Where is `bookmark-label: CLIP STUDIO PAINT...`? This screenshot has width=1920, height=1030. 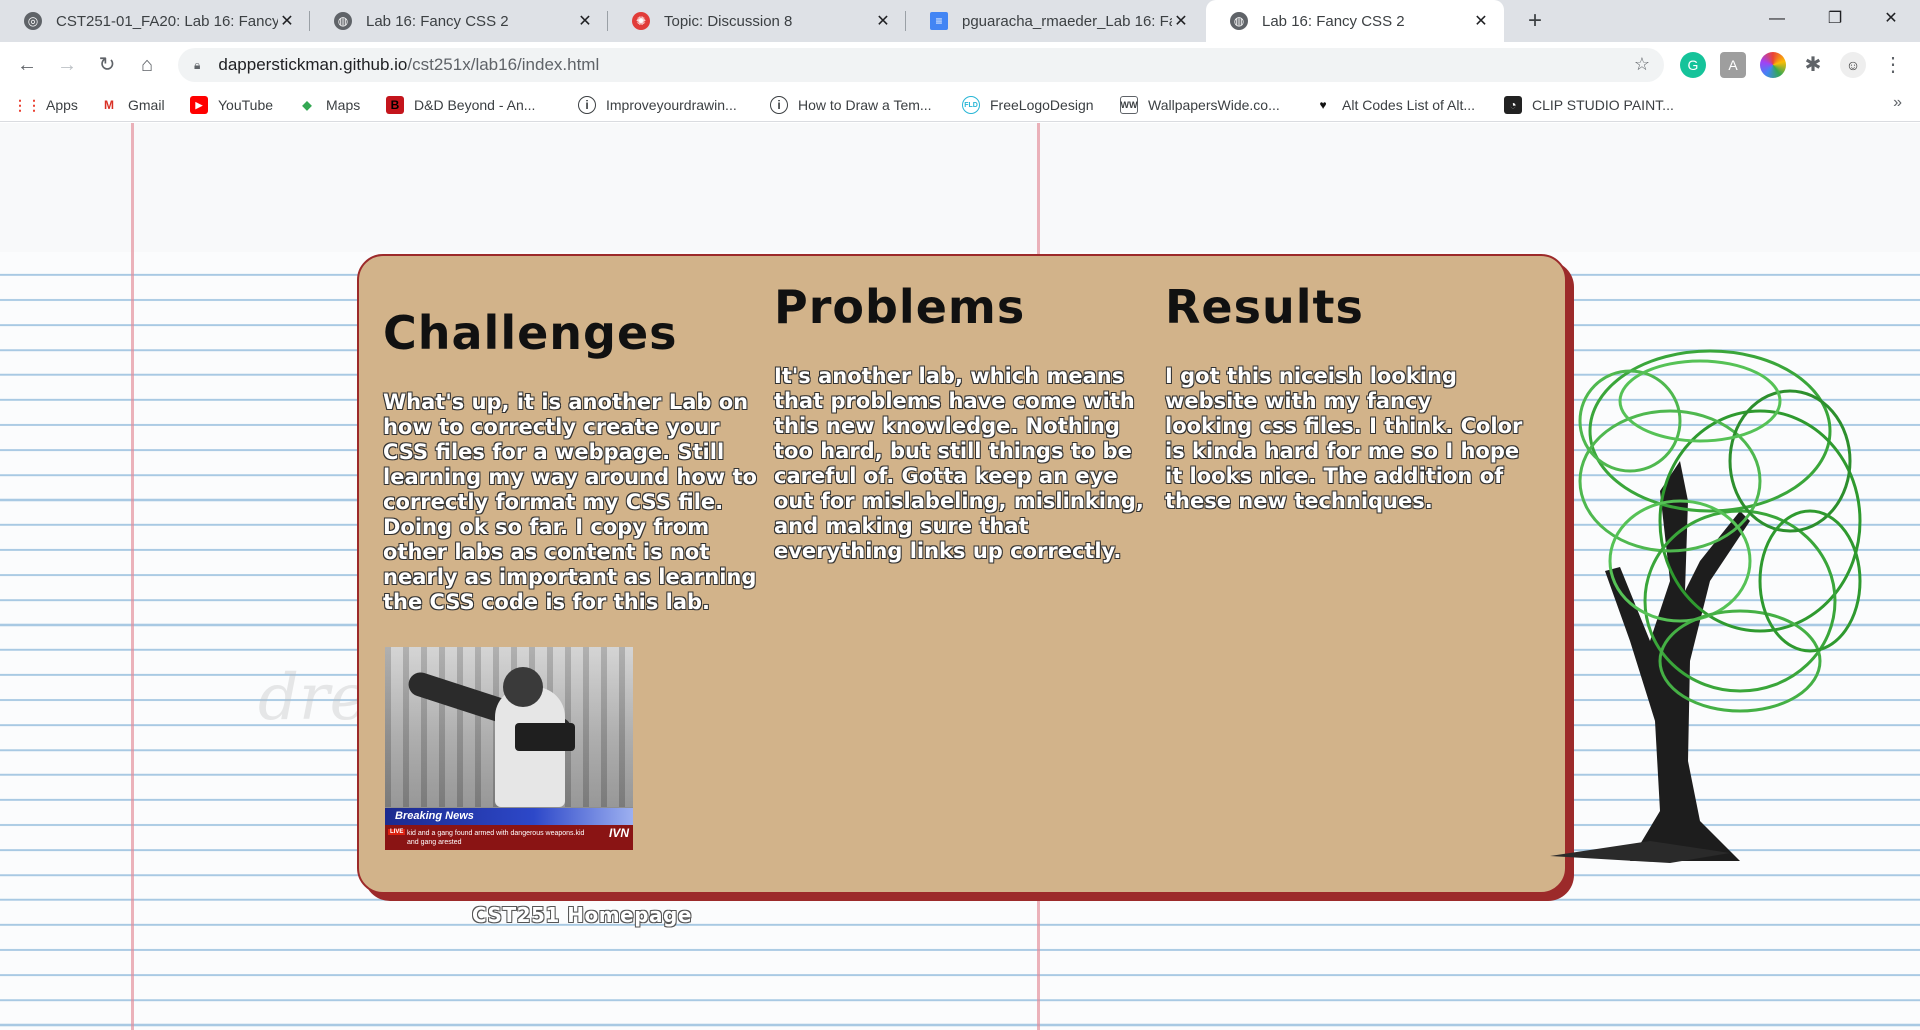
bookmark-label: CLIP STUDIO PAINT... is located at coordinates (1603, 105).